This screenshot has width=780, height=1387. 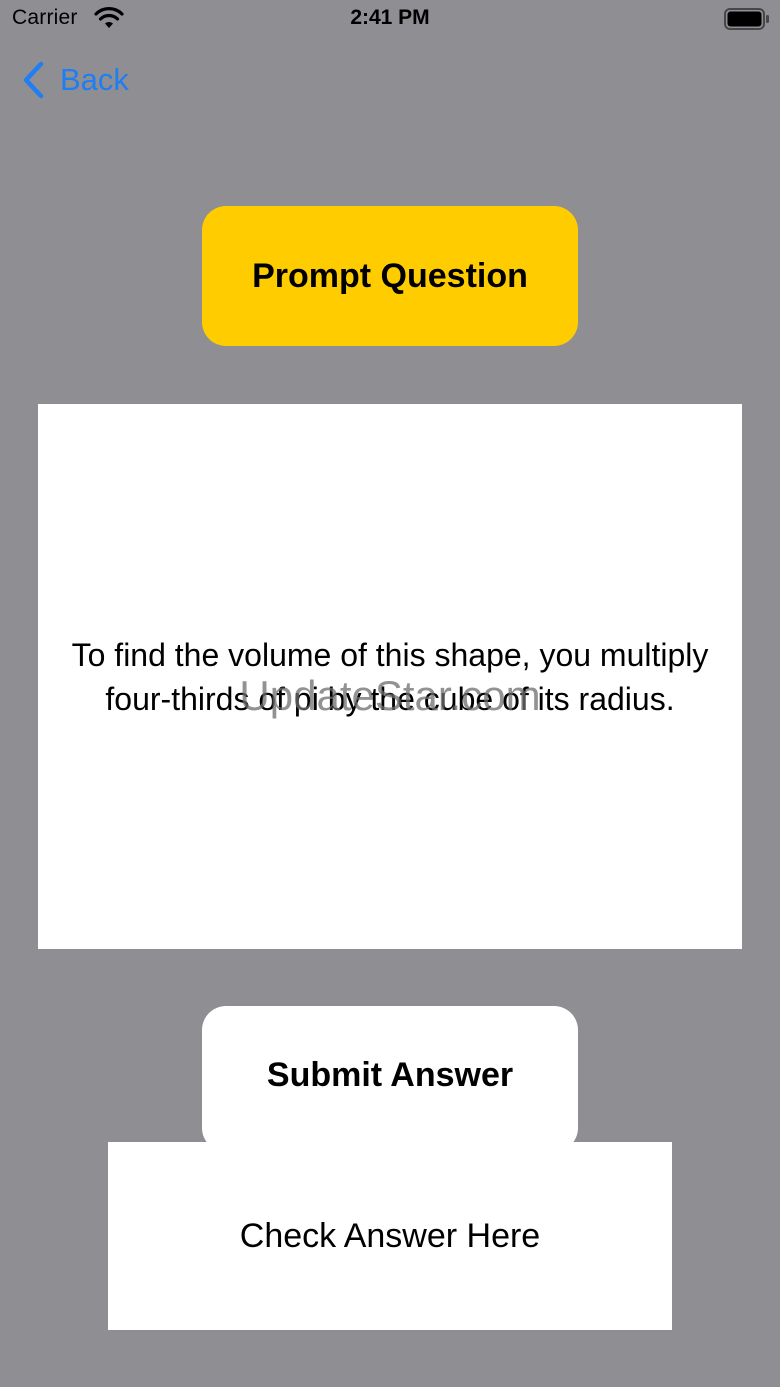 I want to click on clock: 2:41 PM, so click(x=390, y=17).